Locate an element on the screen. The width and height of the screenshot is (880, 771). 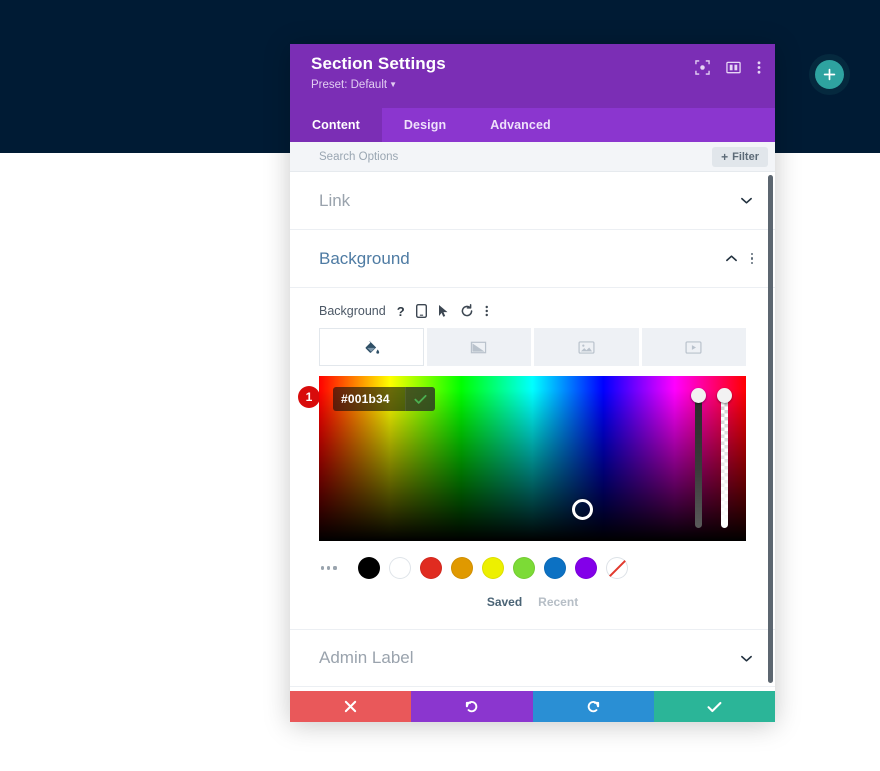
reset-icon is located at coordinates (467, 311).